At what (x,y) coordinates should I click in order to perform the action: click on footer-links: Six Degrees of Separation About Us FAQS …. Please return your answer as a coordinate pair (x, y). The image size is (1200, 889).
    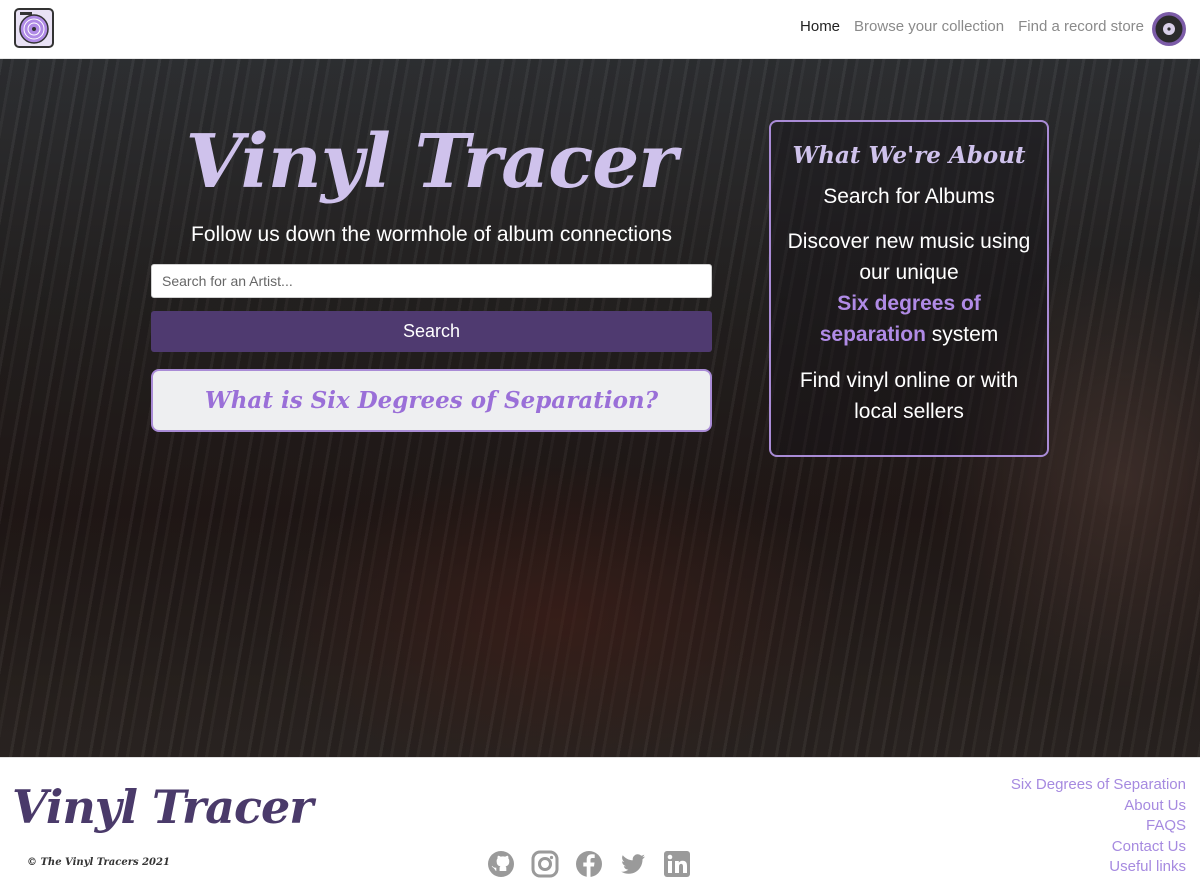
    Looking at the image, I should click on (1098, 826).